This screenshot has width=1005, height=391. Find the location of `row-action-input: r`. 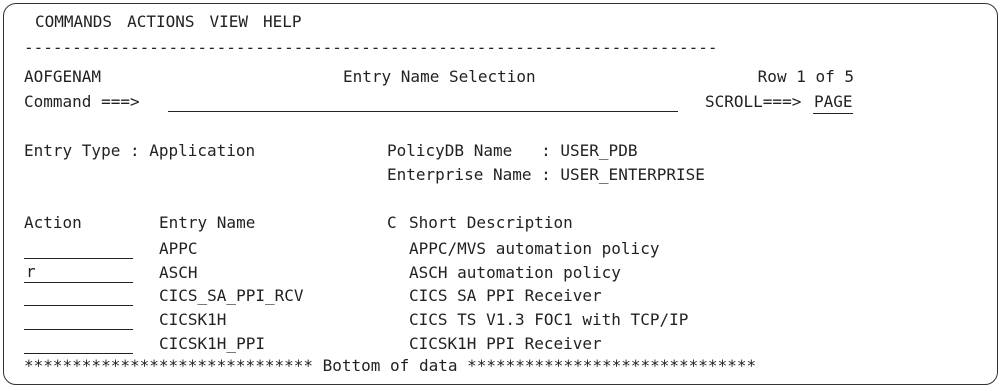

row-action-input: r is located at coordinates (78, 272).